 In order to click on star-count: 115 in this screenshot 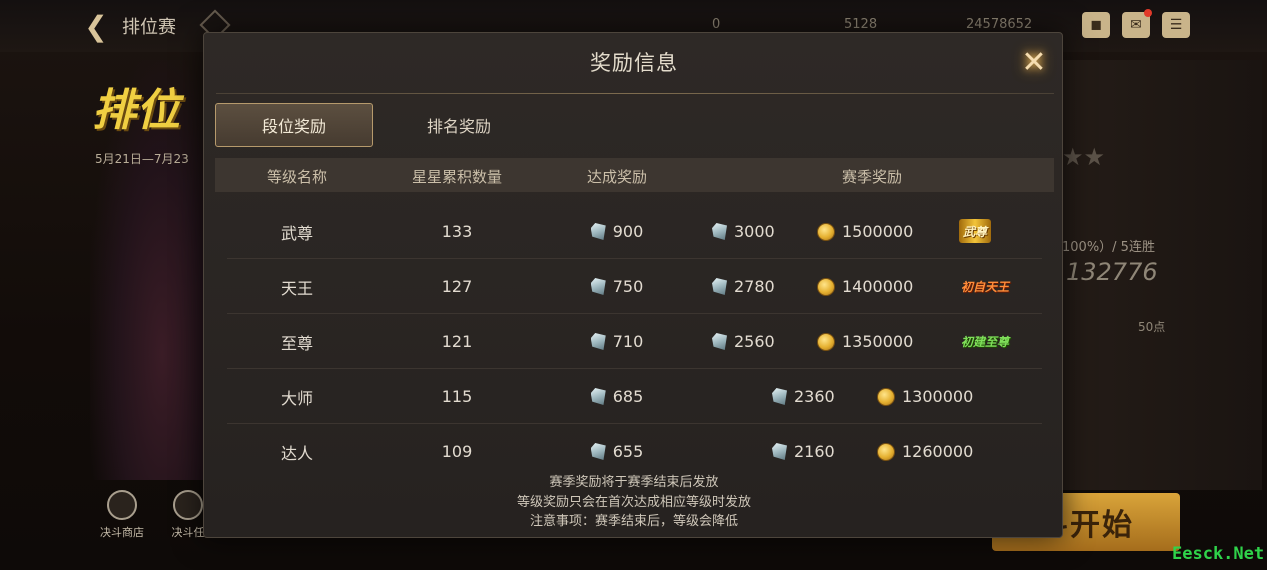, I will do `click(457, 396)`.